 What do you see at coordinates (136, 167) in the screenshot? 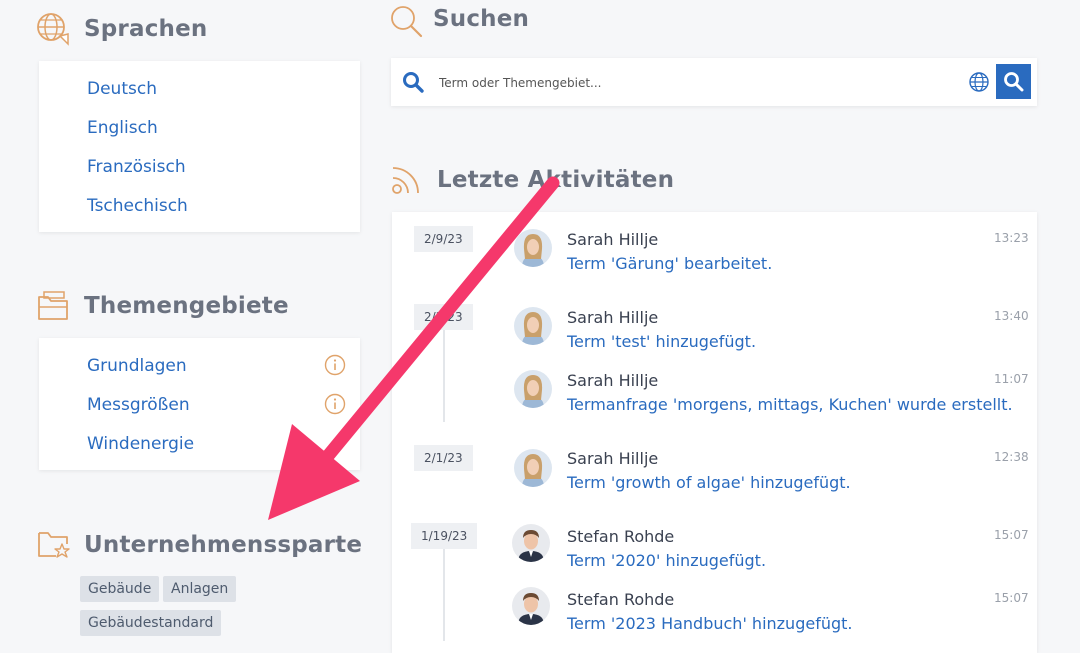
I see `language-item-franzoesisch: Französisch` at bounding box center [136, 167].